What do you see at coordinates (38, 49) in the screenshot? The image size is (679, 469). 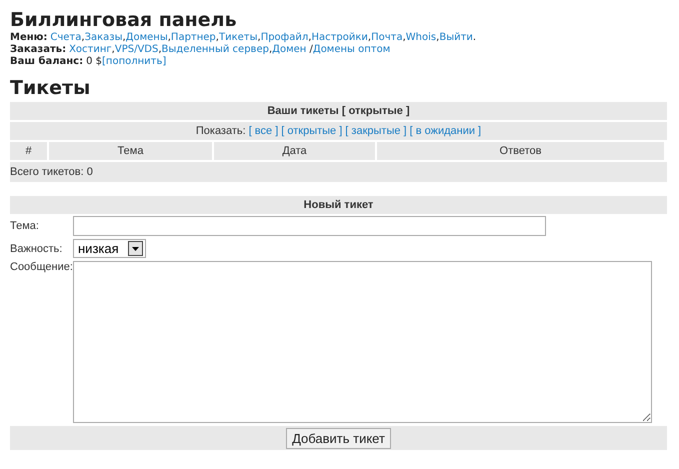 I see `order-label: Заказать:` at bounding box center [38, 49].